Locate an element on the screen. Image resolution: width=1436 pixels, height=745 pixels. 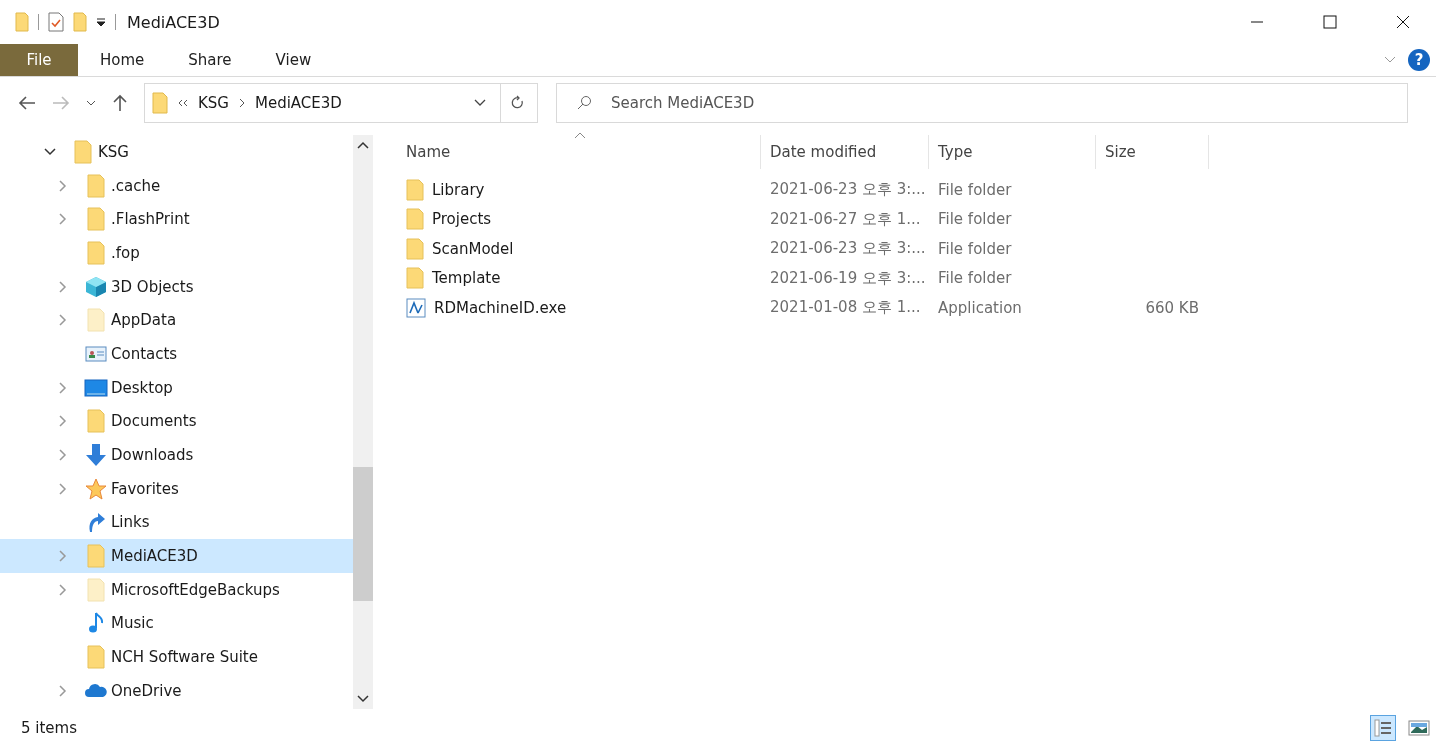
back-arrow-icon is located at coordinates (27, 103).